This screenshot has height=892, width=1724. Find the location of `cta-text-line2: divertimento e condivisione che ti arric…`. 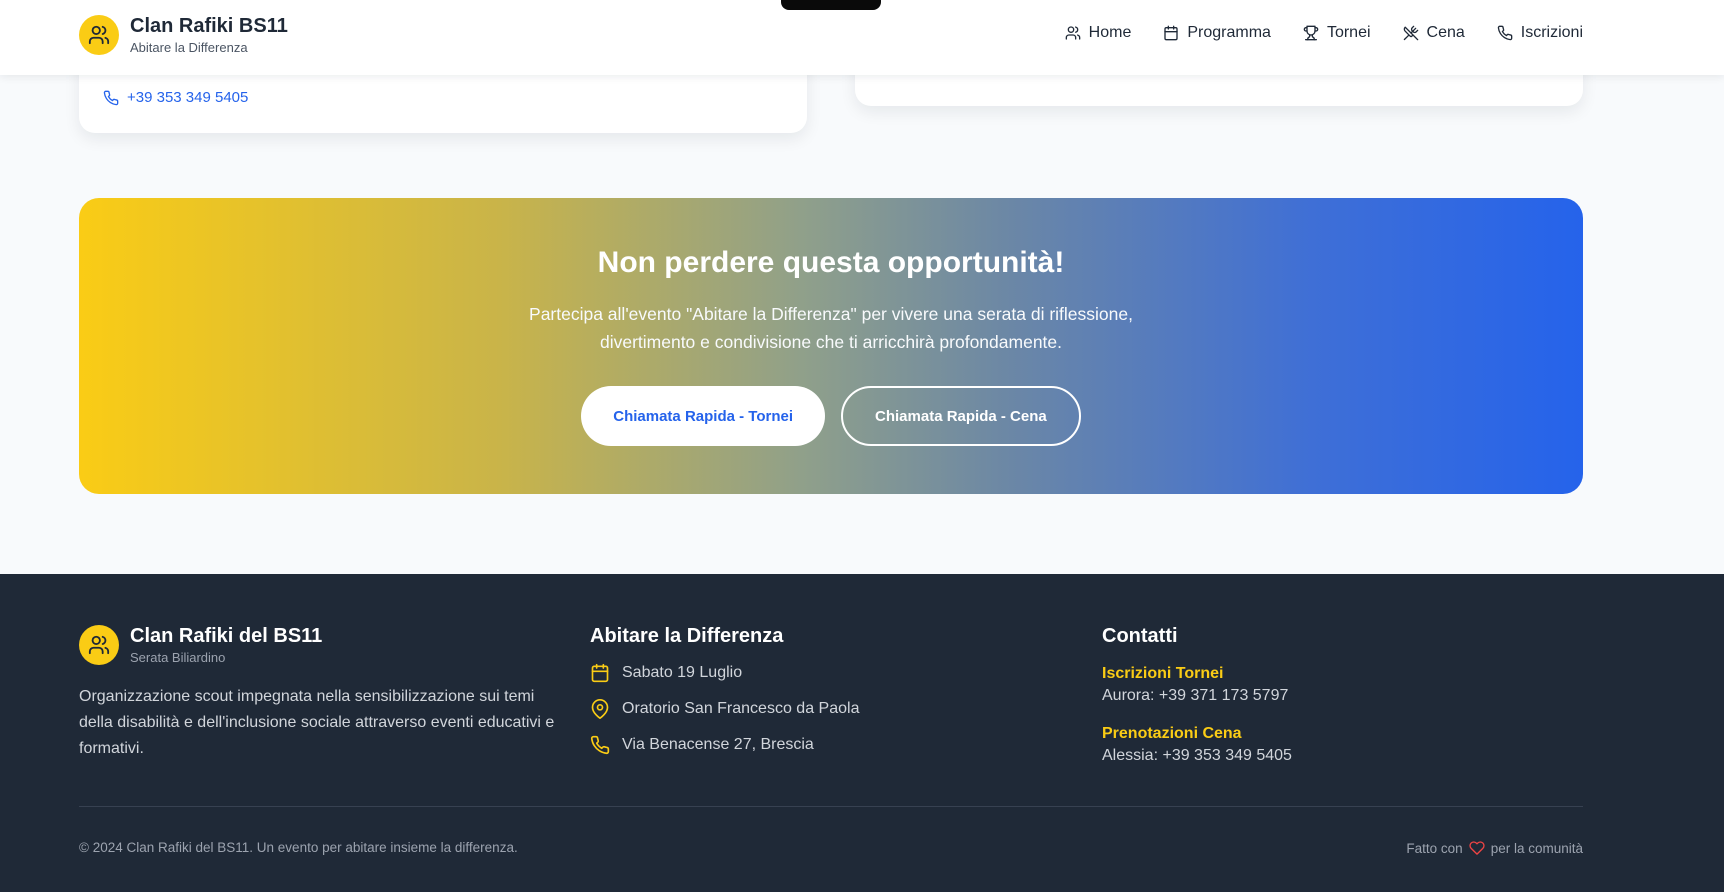

cta-text-line2: divertimento e condivisione che ti arric… is located at coordinates (831, 342).